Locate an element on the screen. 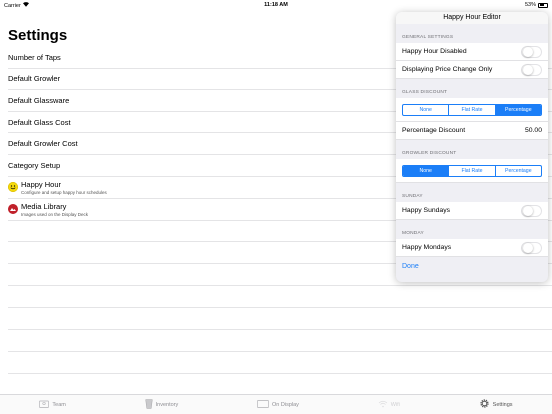  cell-label: Happy Hour Disabled is located at coordinates (434, 51).